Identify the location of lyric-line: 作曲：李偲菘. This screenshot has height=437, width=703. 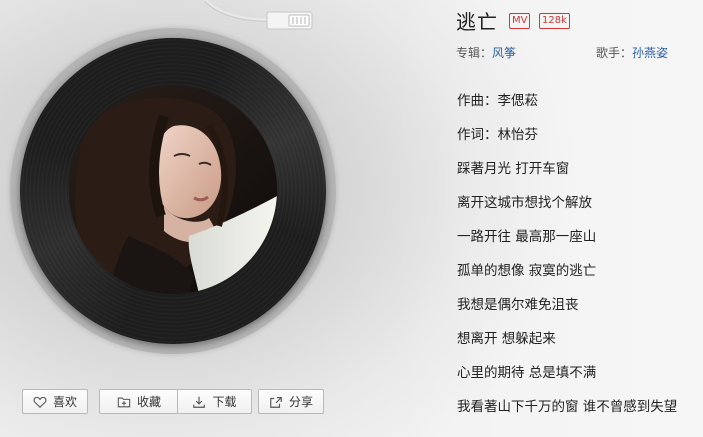
(497, 101).